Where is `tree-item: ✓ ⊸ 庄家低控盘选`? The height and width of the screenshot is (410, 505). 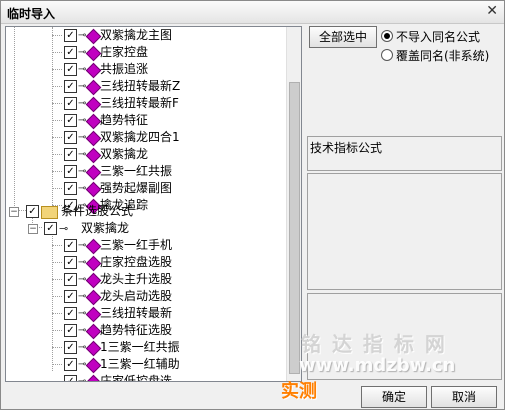
tree-item: ✓ ⊸ 庄家低控盘选 is located at coordinates (146, 377).